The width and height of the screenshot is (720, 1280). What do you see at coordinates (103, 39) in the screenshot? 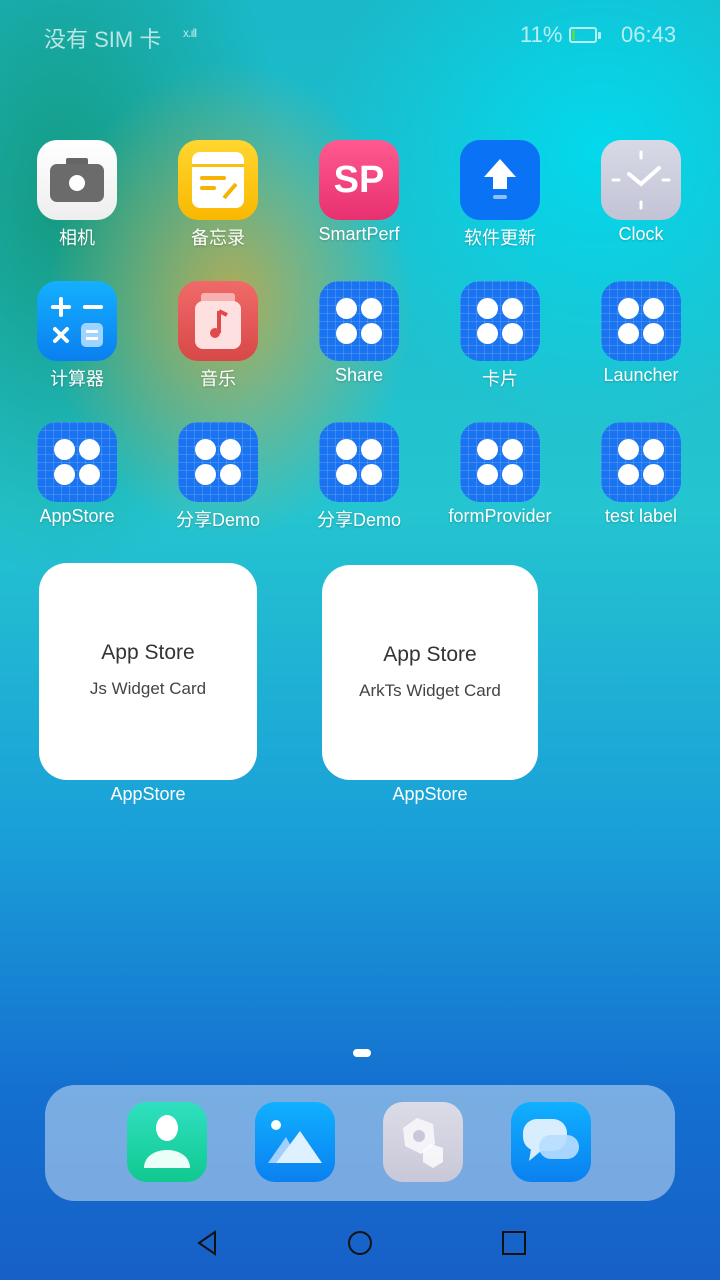
I see `carrier-text: 没有 SIM 卡` at bounding box center [103, 39].